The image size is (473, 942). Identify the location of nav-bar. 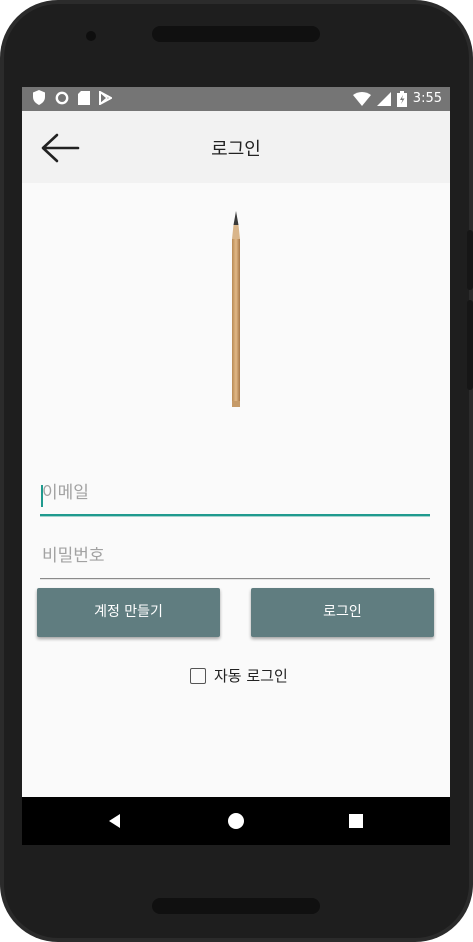
(236, 821).